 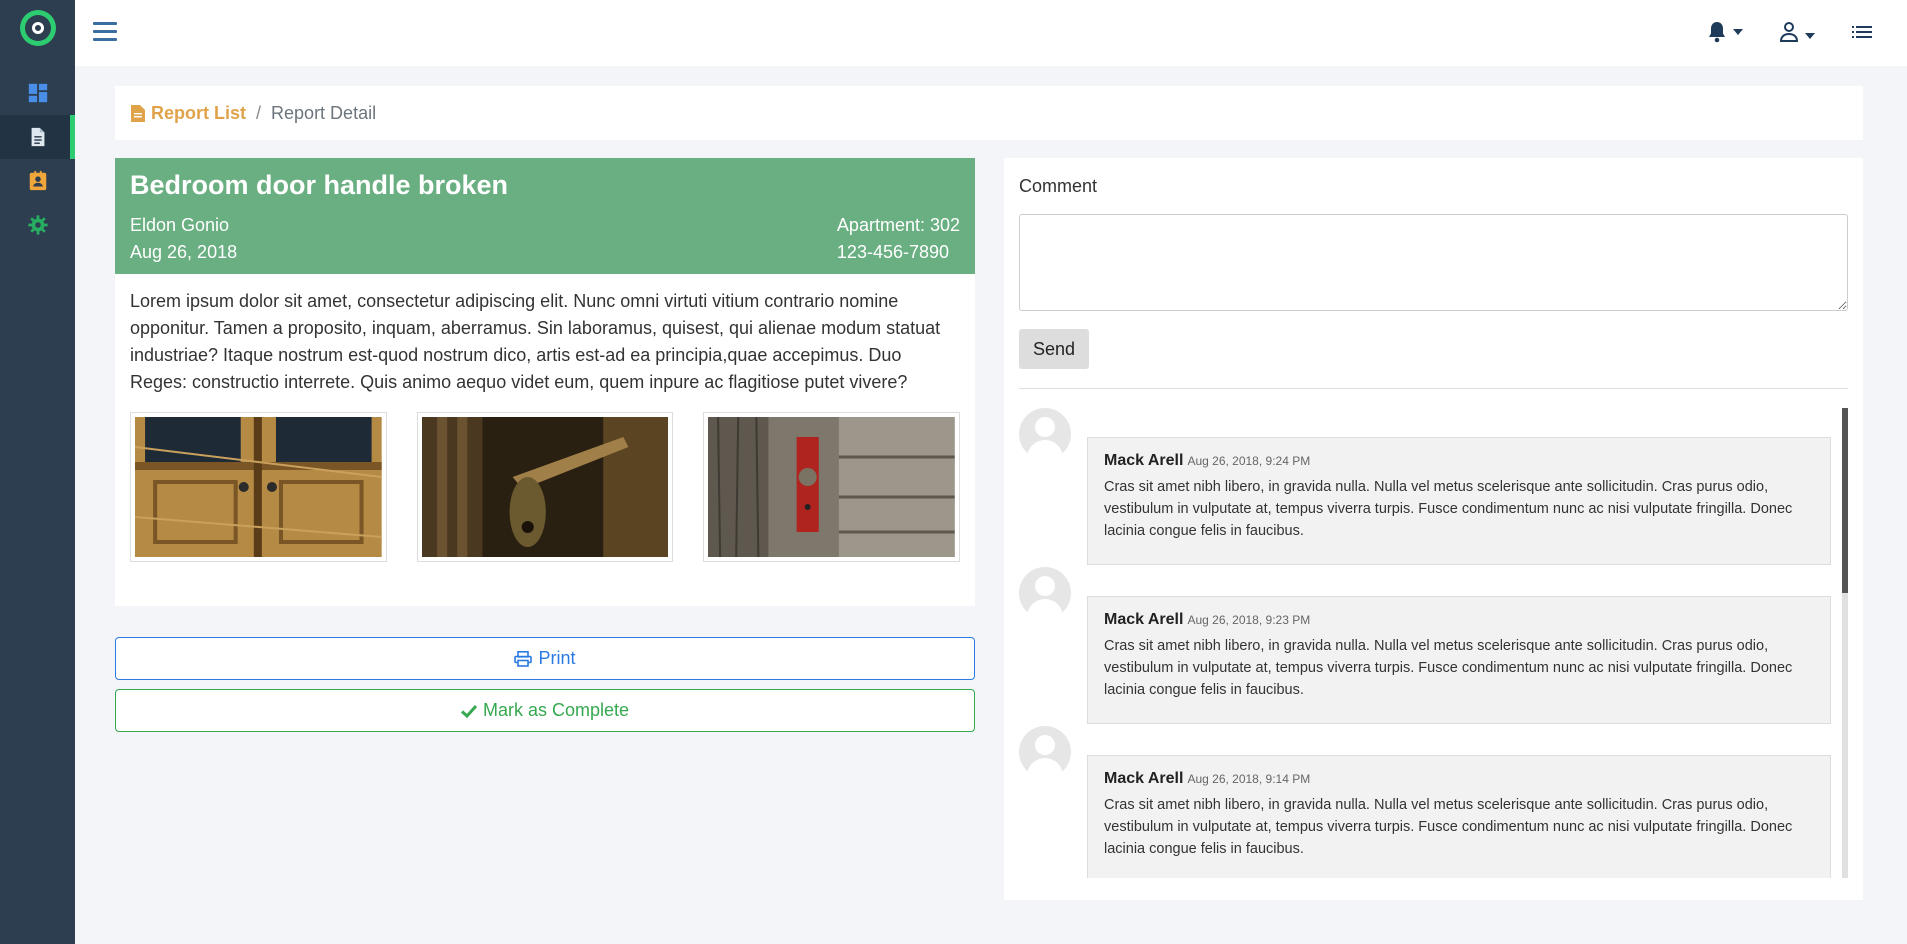 I want to click on sidebar-item-dashboard, so click(x=37, y=93).